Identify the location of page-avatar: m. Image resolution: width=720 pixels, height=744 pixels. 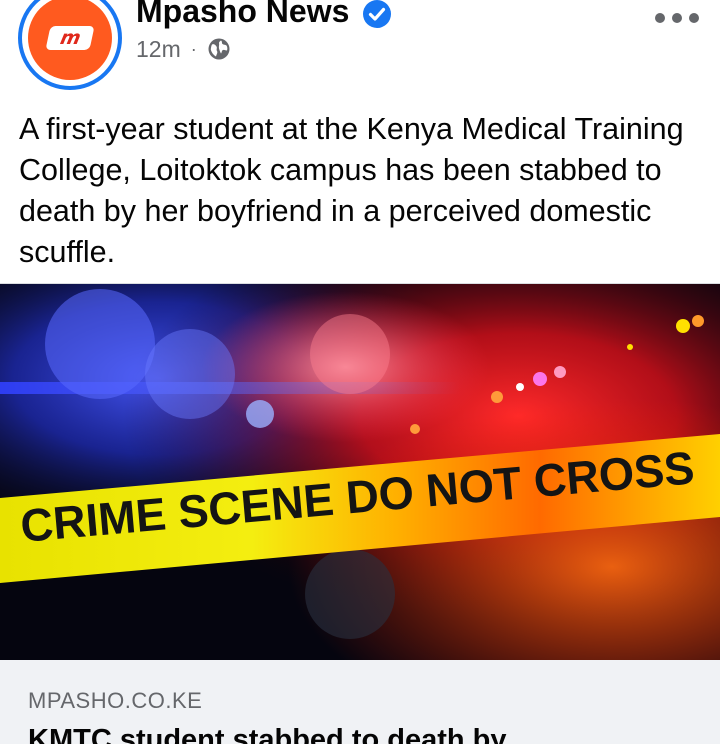
(70, 45).